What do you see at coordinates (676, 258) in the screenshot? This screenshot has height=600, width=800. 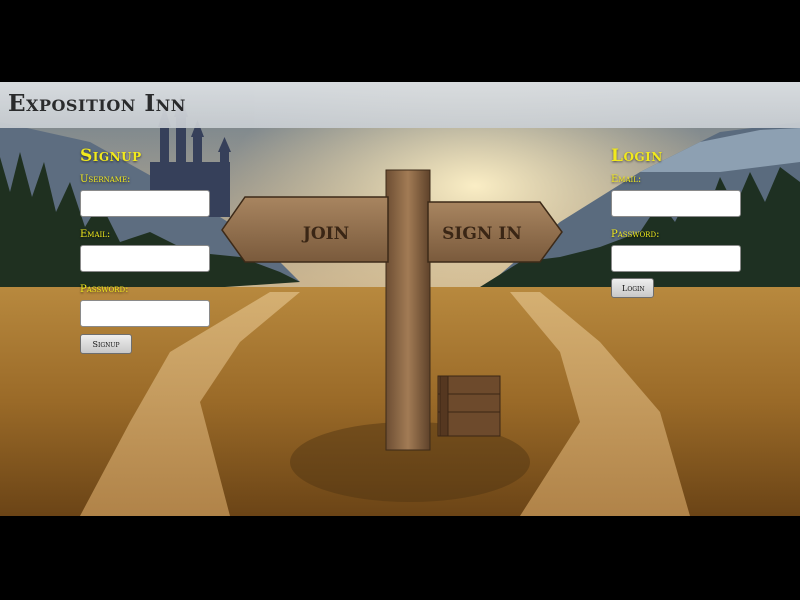 I see `login-password-input` at bounding box center [676, 258].